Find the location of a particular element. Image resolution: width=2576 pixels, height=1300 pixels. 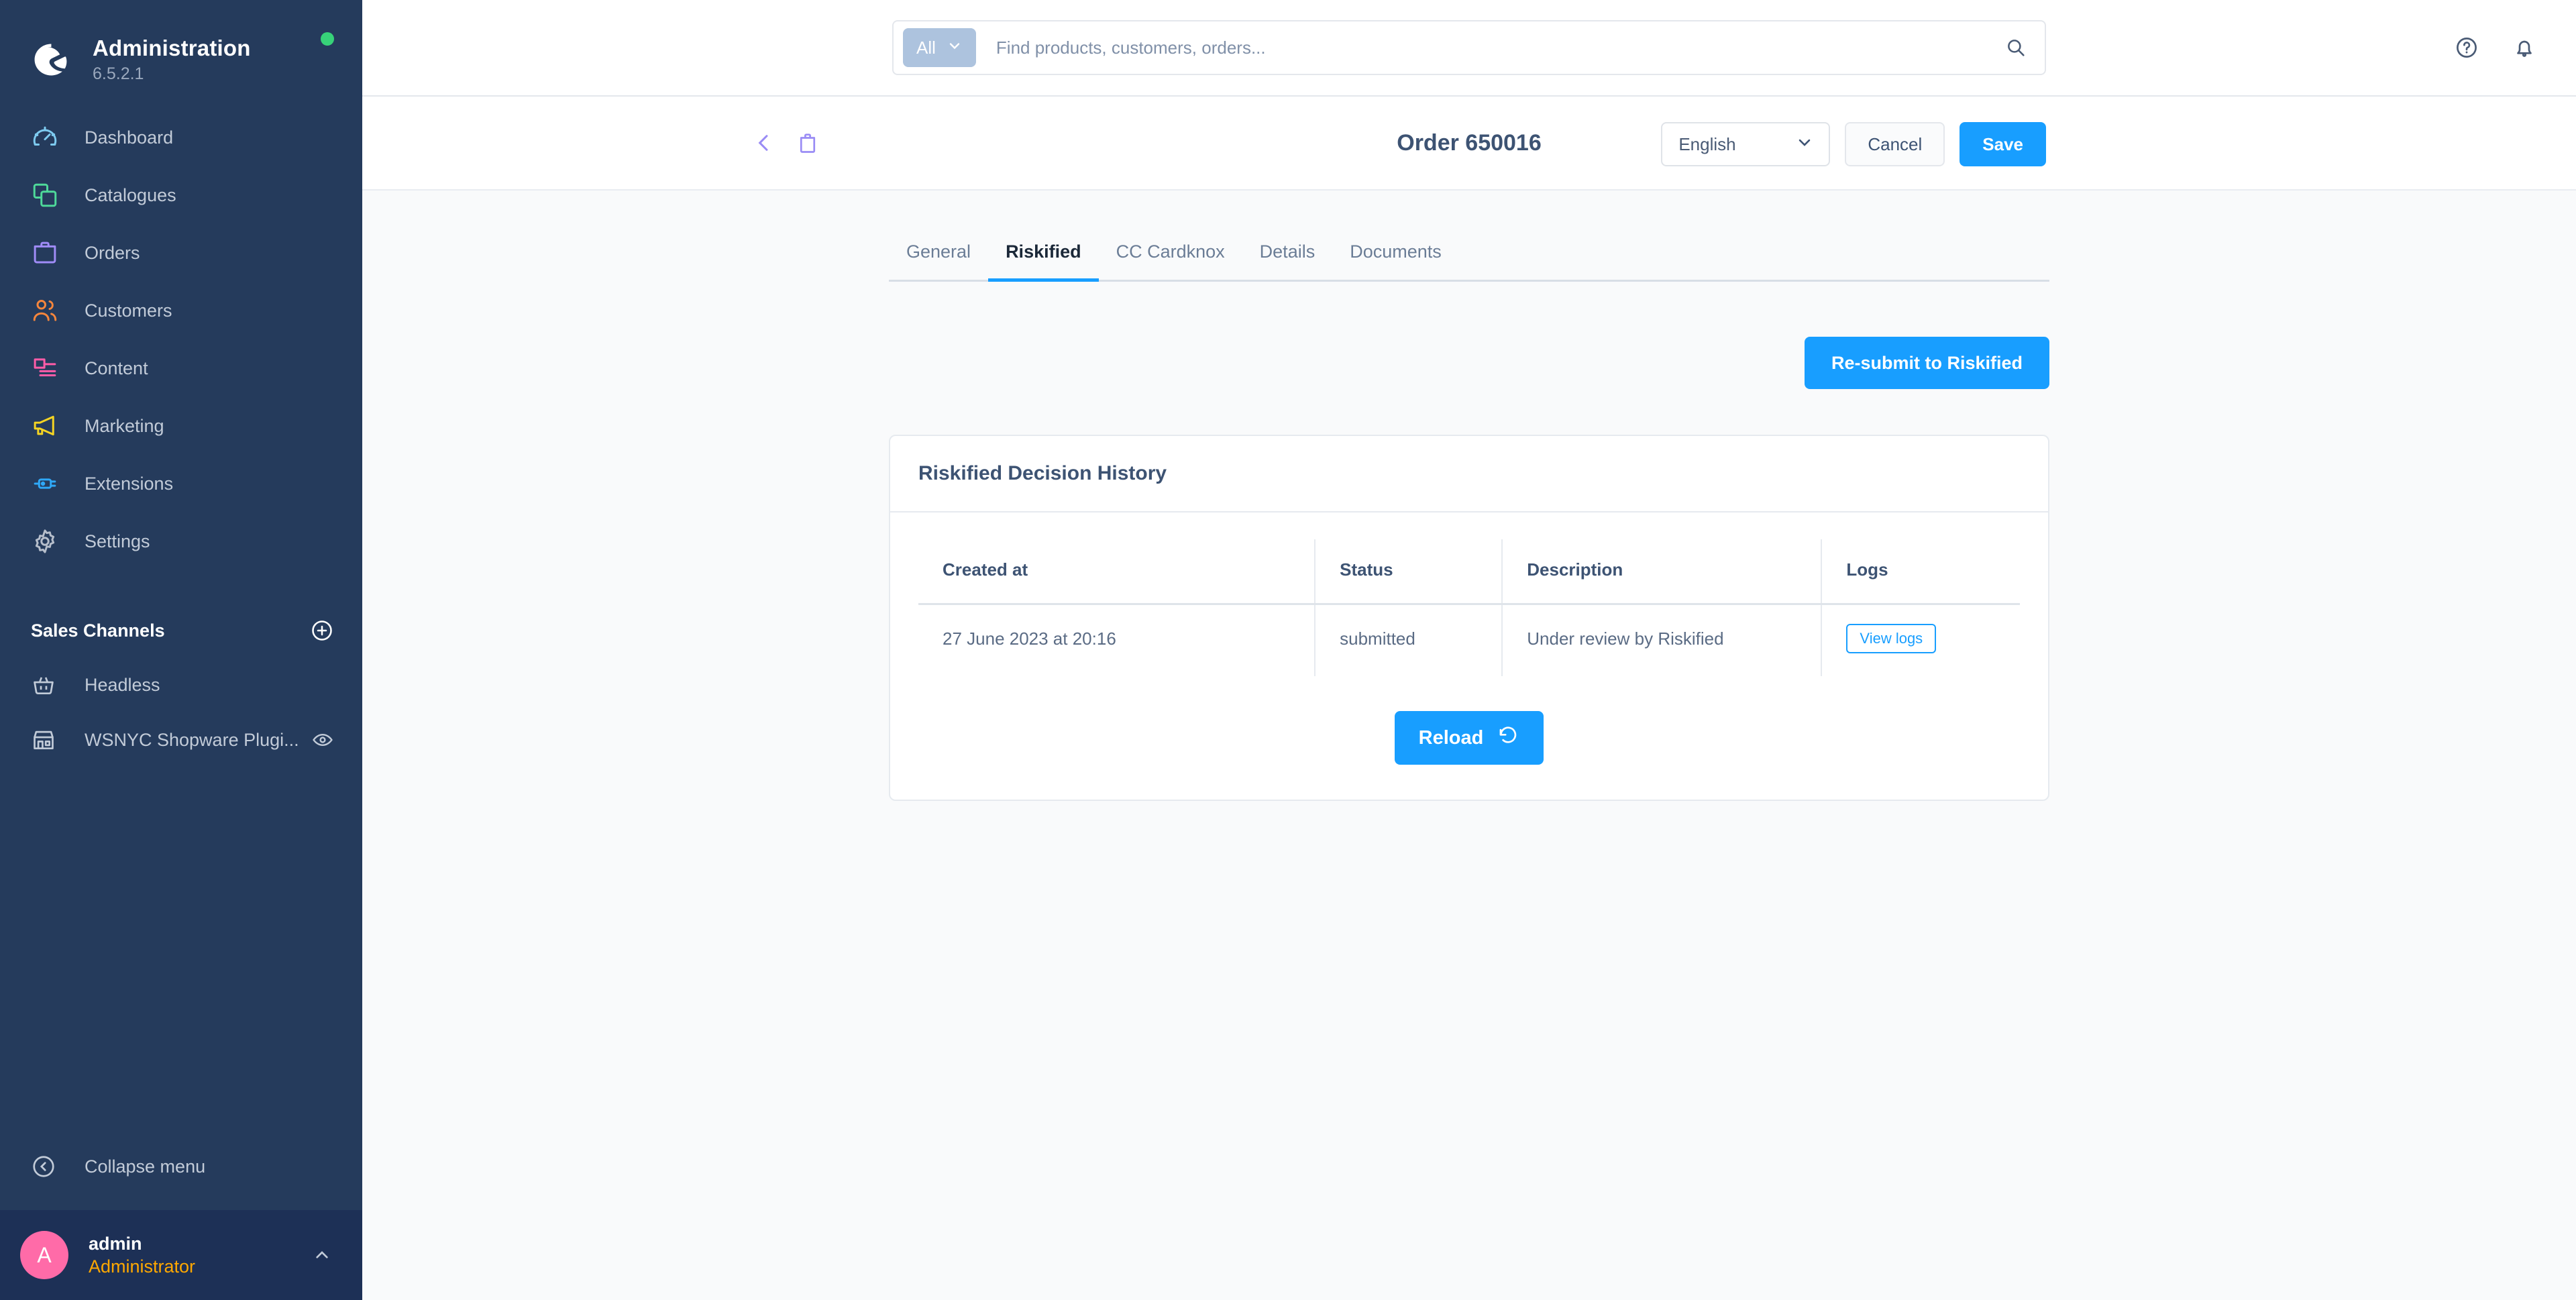

resubmit-to-riskified-button: Re-submit to Riskified is located at coordinates (1926, 363).